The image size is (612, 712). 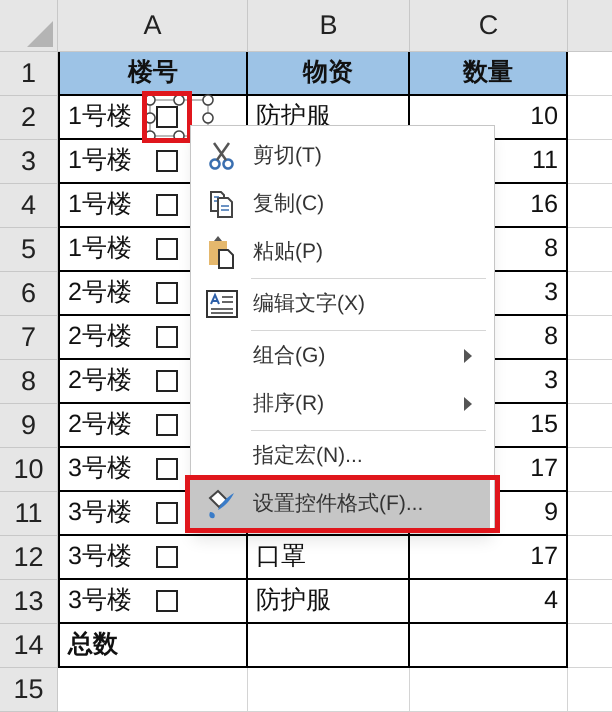 I want to click on row-header: 1, so click(x=29, y=74).